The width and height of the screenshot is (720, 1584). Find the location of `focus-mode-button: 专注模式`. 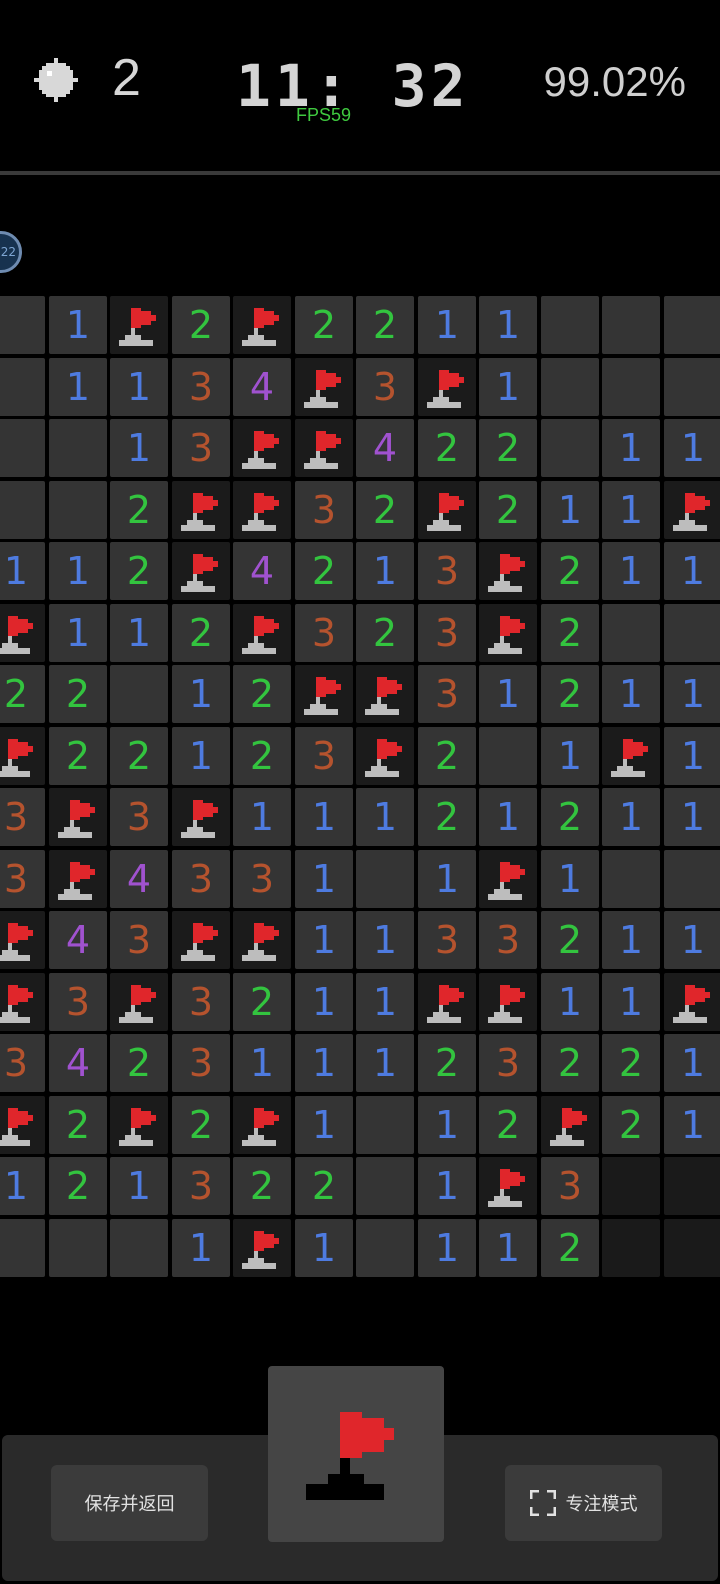

focus-mode-button: 专注模式 is located at coordinates (583, 1503).